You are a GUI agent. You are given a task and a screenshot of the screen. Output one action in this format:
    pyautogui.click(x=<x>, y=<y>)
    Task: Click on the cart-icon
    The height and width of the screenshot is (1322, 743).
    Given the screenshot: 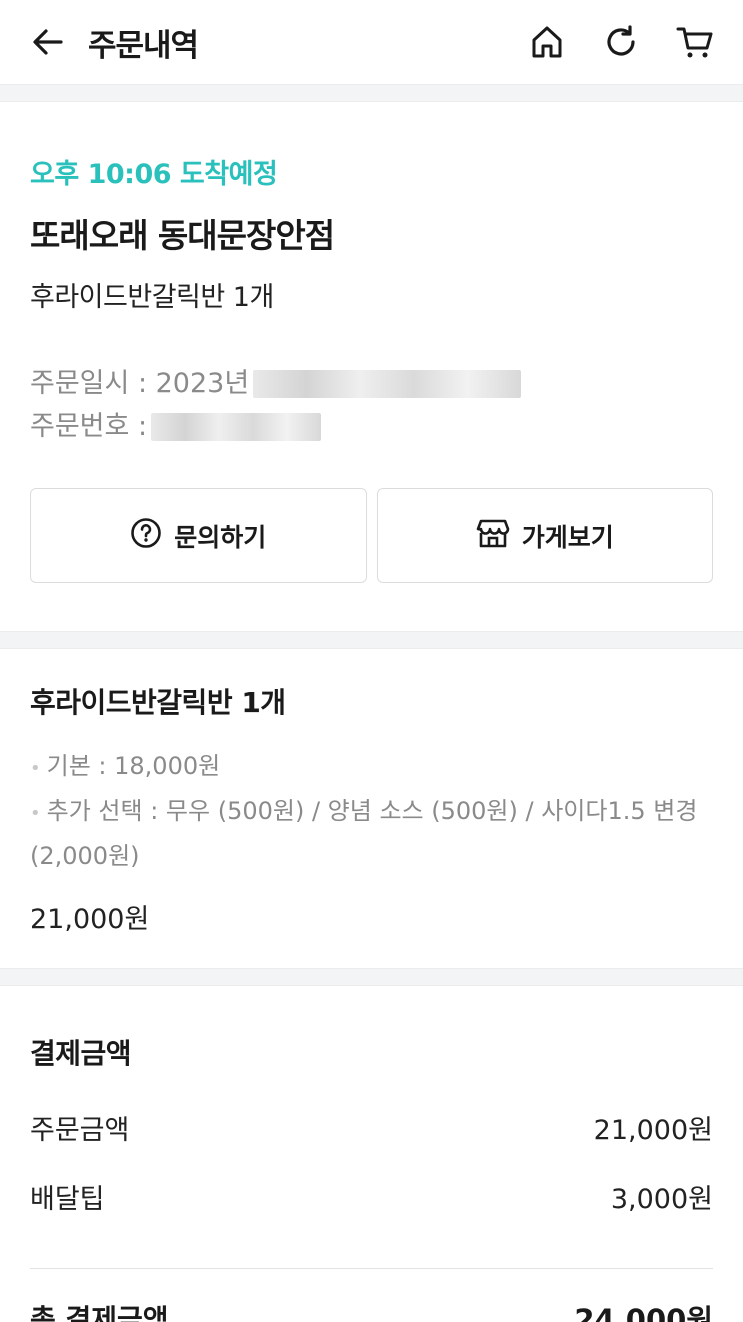 What is the action you would take?
    pyautogui.click(x=695, y=42)
    